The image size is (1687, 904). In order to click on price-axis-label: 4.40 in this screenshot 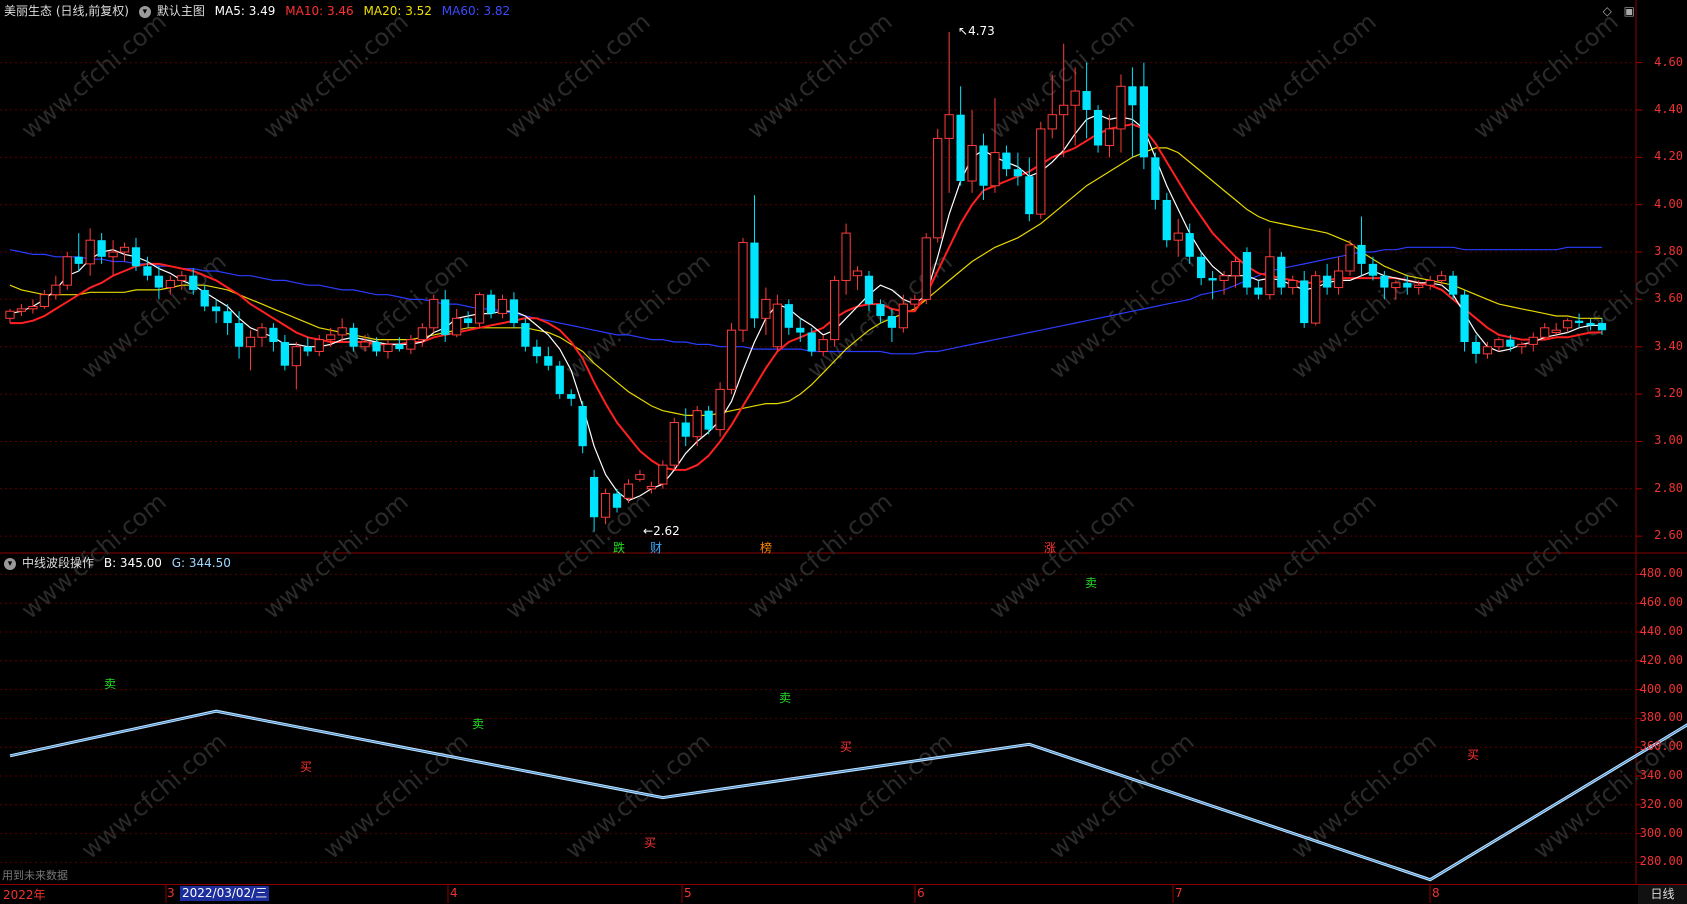, I will do `click(1668, 108)`.